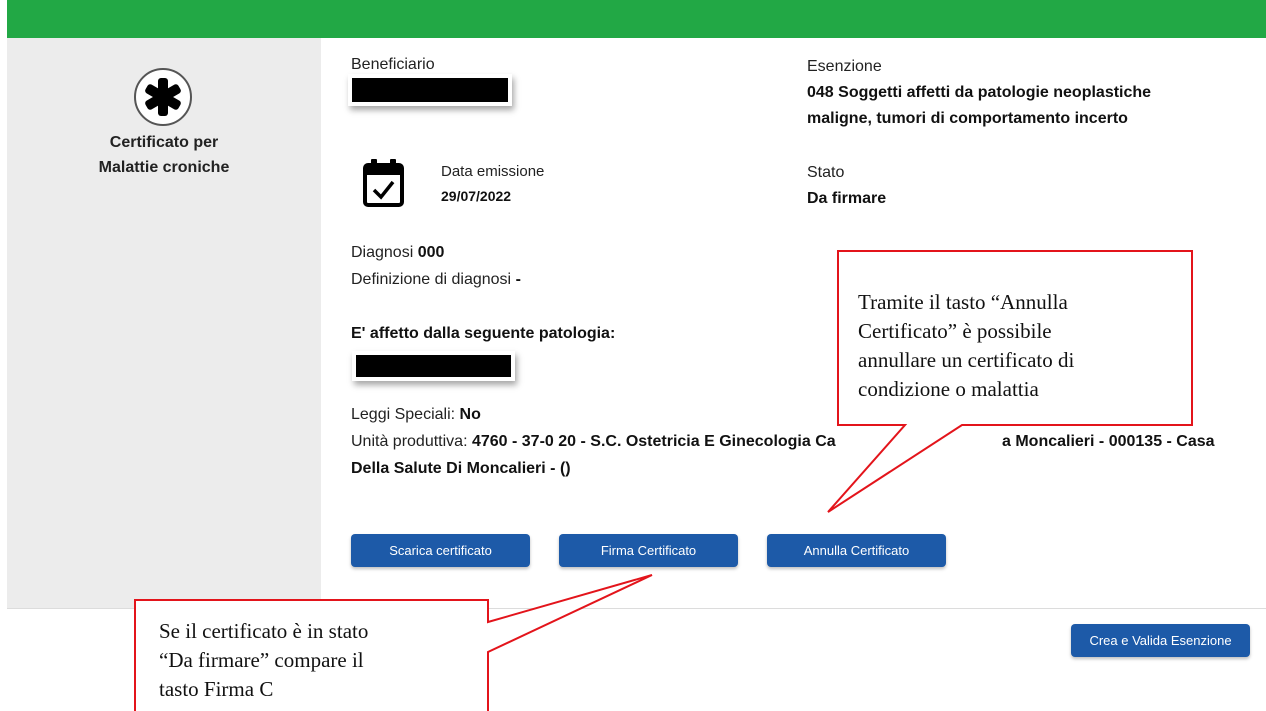  I want to click on callout-firma-line3: tasto Firma C, so click(216, 689).